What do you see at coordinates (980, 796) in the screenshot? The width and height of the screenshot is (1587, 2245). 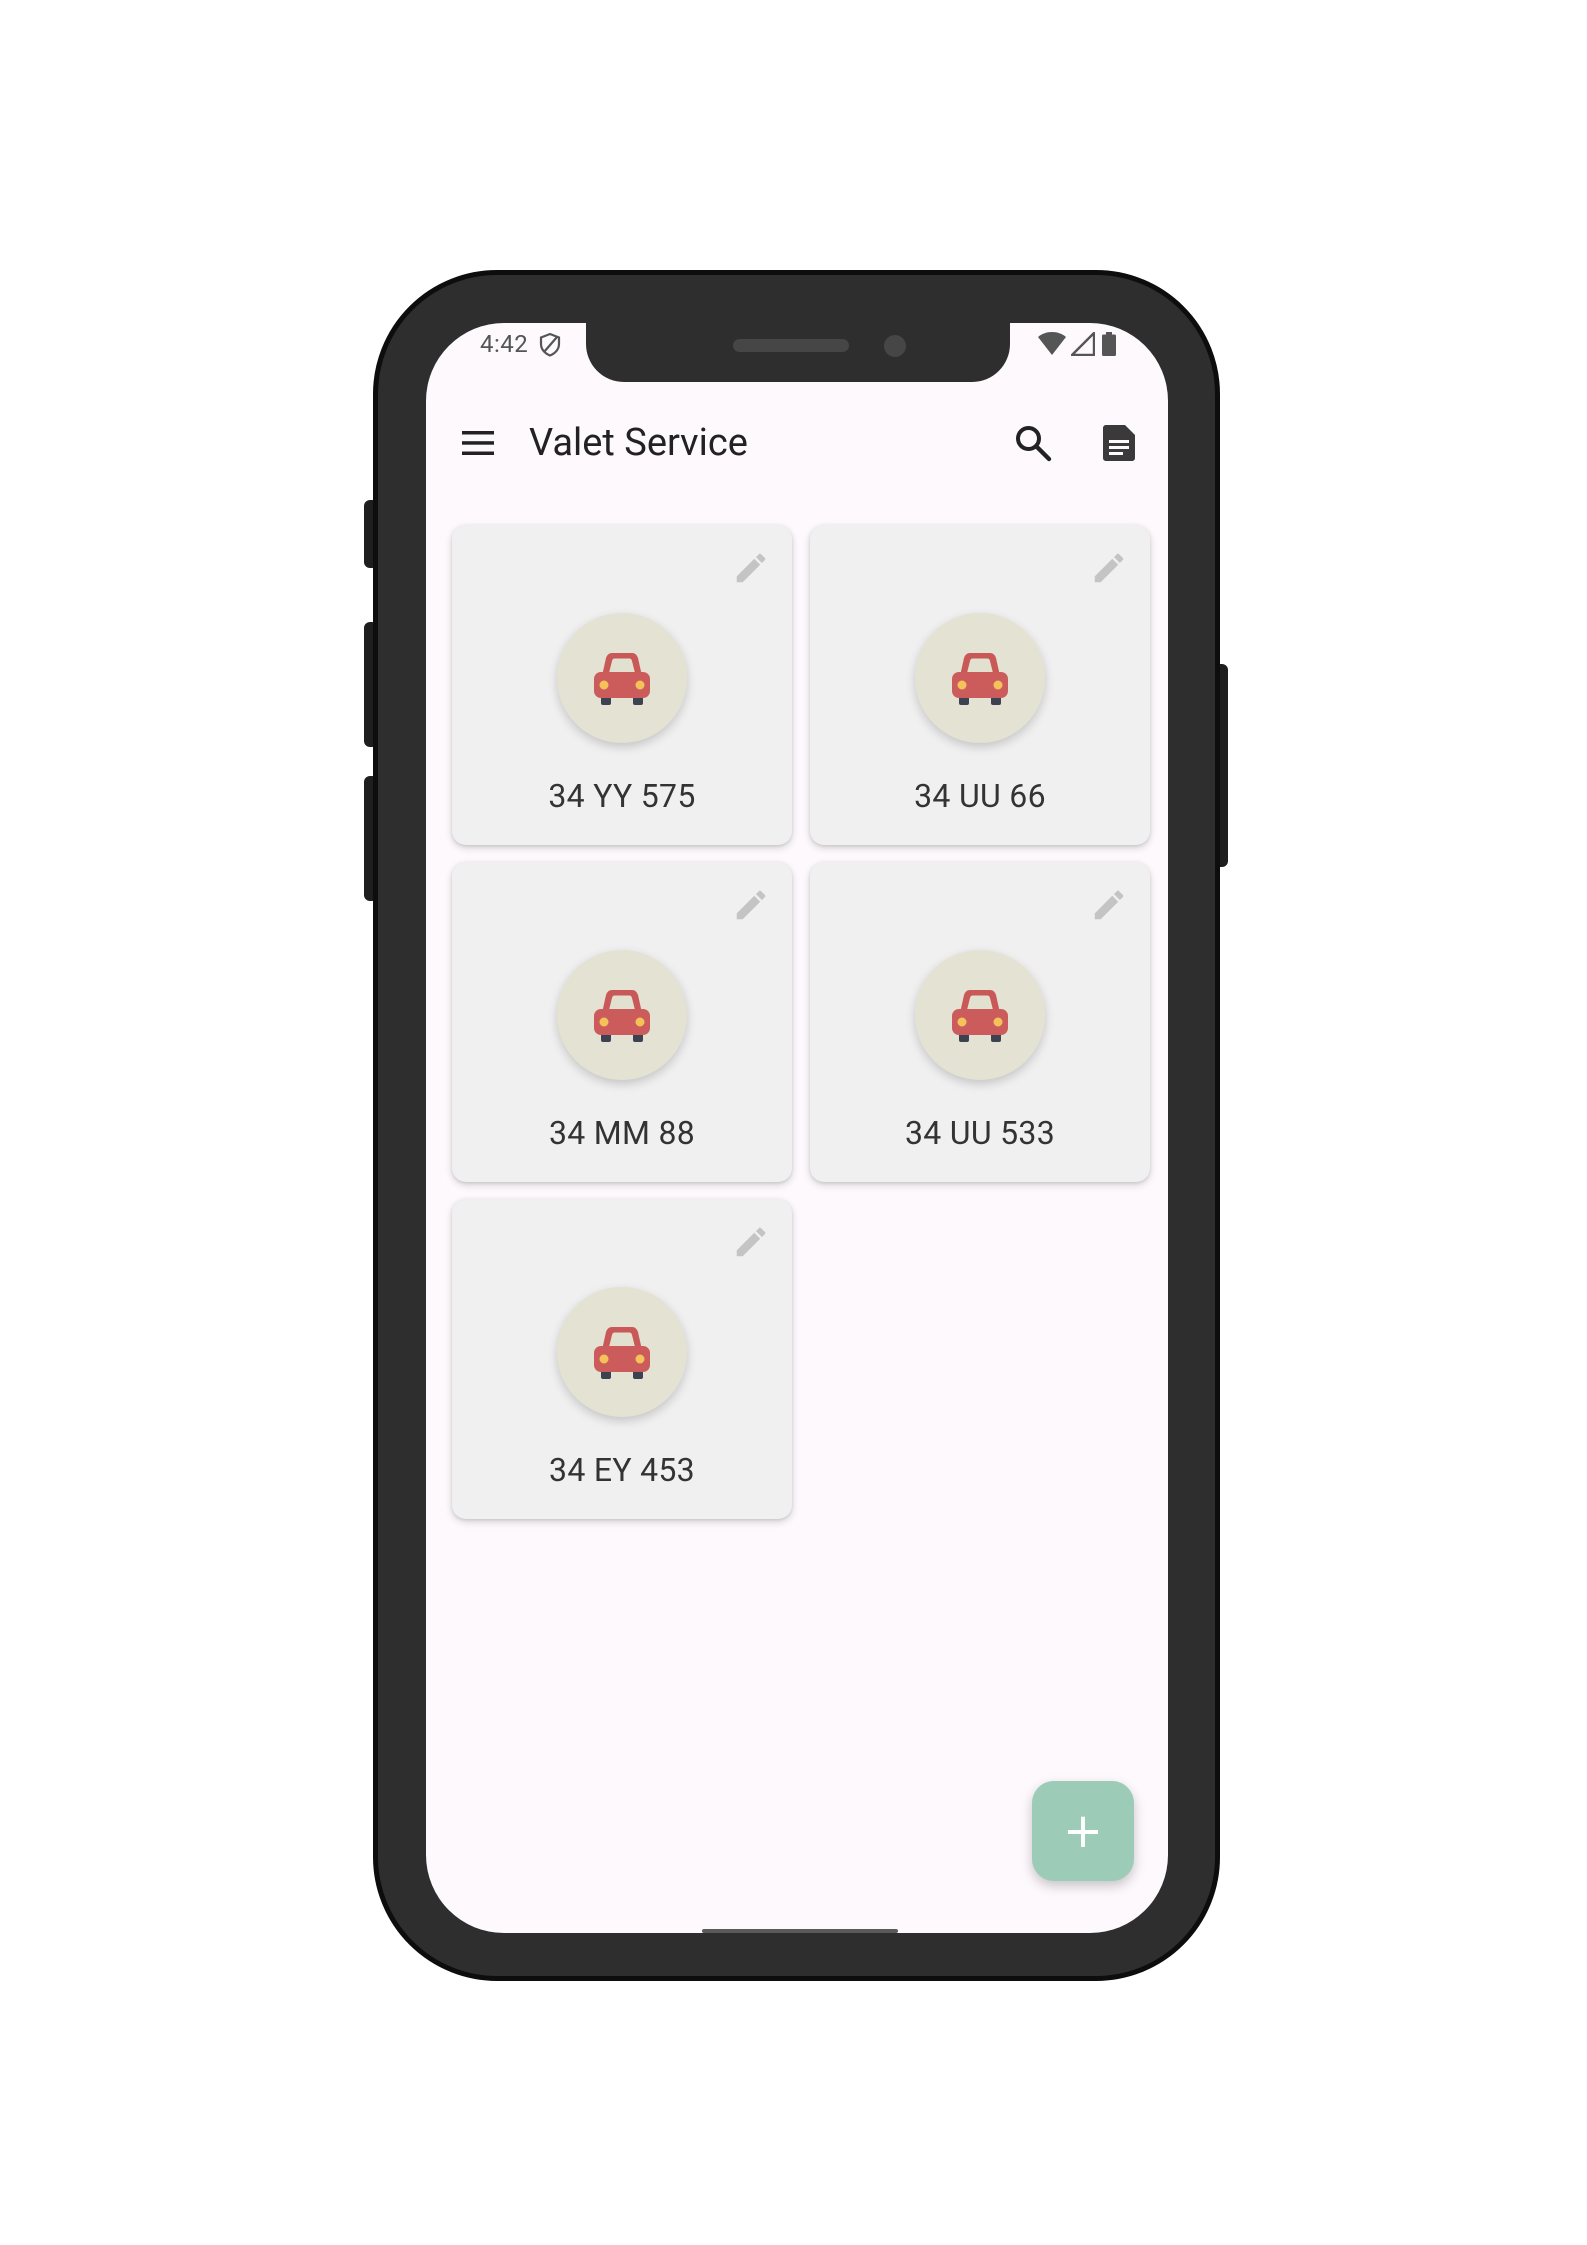 I see `license-plate: 34 UU 66` at bounding box center [980, 796].